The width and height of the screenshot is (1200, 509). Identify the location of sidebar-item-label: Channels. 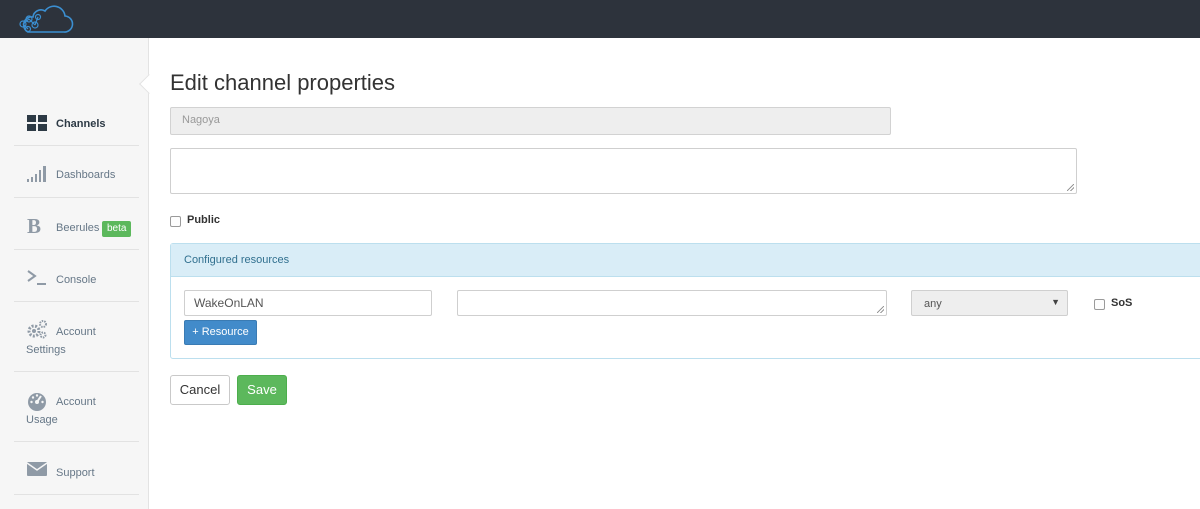
(81, 124).